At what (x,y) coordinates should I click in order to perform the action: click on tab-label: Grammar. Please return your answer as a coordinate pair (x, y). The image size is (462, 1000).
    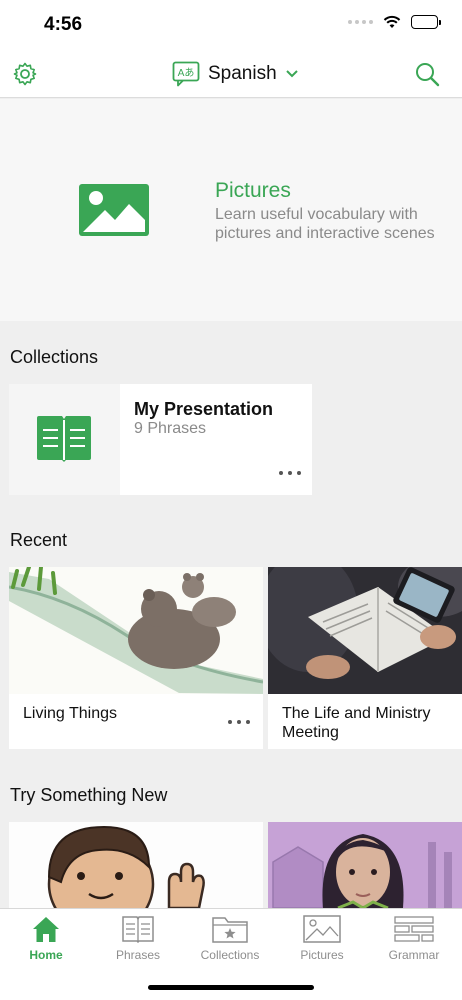
    Looking at the image, I should click on (414, 955).